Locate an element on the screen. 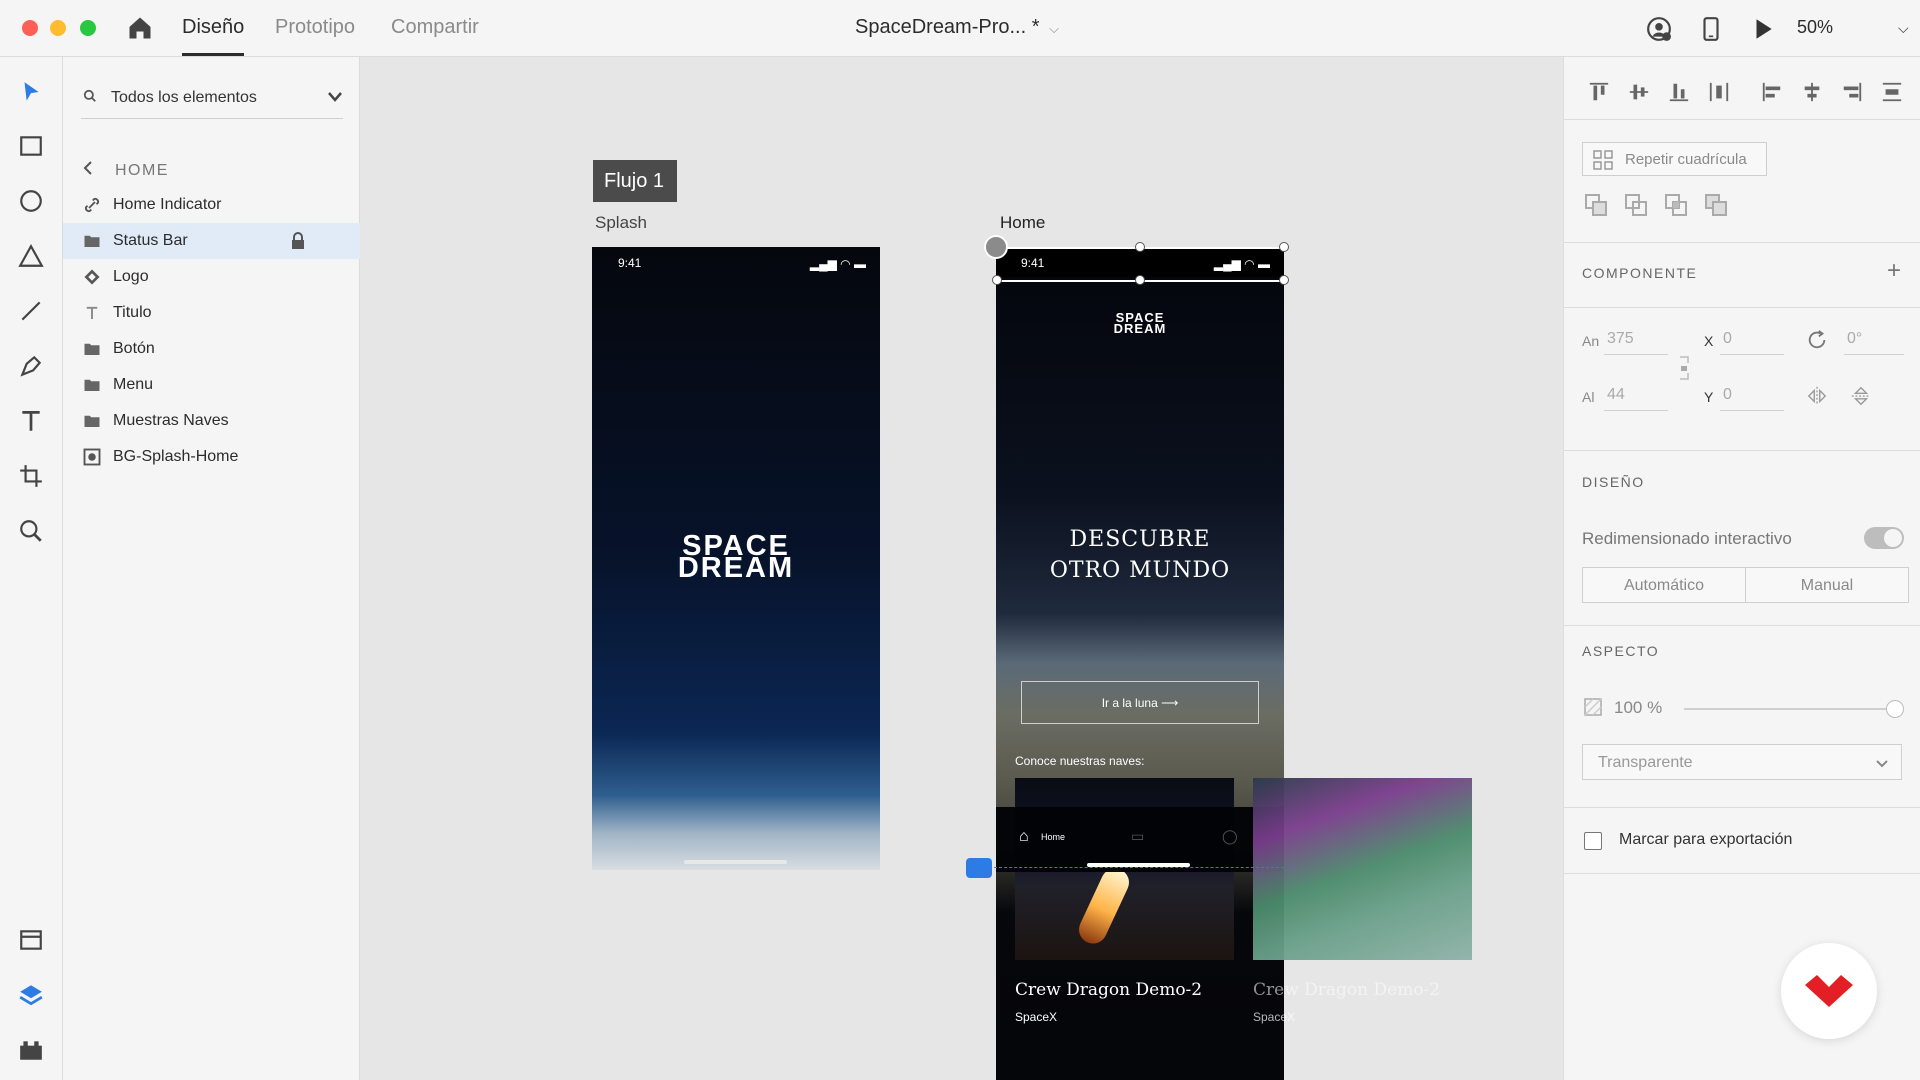  flow-tag: Flujo 1 is located at coordinates (635, 181).